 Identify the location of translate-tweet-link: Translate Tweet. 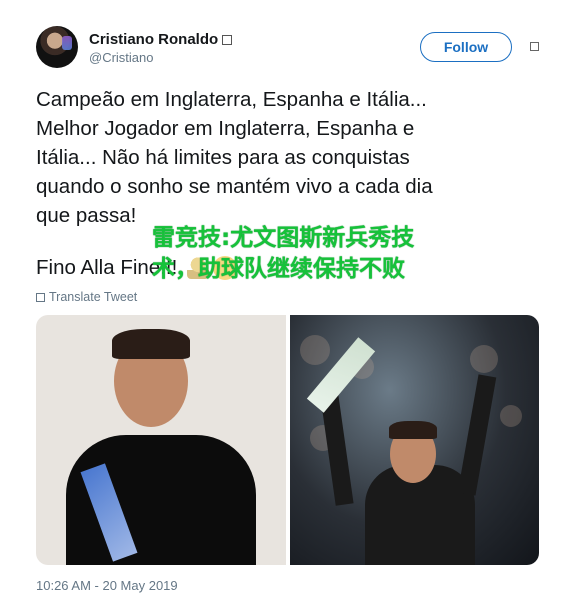
(86, 297).